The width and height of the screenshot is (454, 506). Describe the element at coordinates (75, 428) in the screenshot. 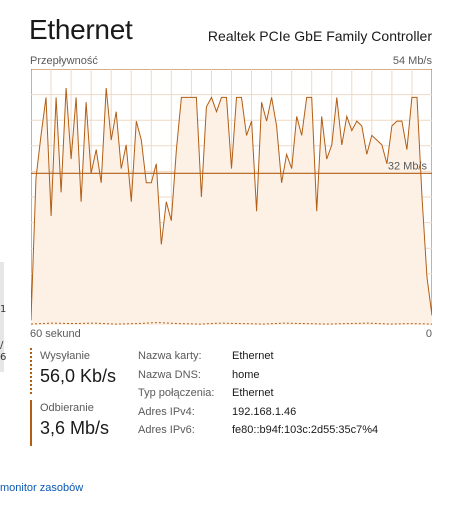

I see `receive-value: 3,6 Mb/s` at that location.